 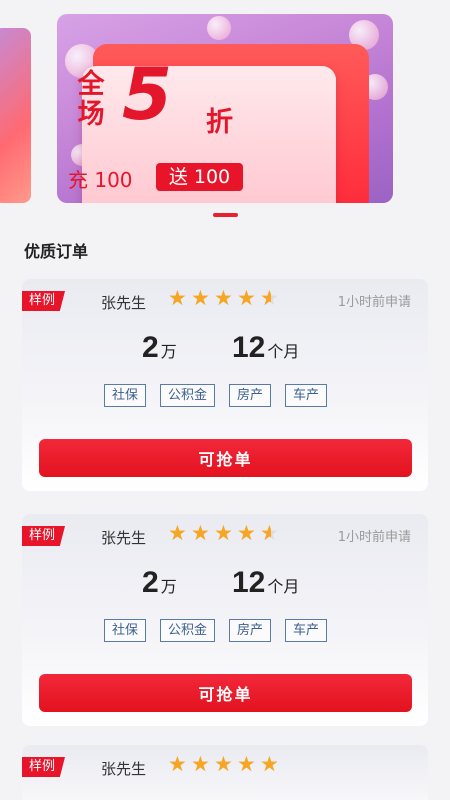 What do you see at coordinates (219, 28) in the screenshot?
I see `decor-bubble` at bounding box center [219, 28].